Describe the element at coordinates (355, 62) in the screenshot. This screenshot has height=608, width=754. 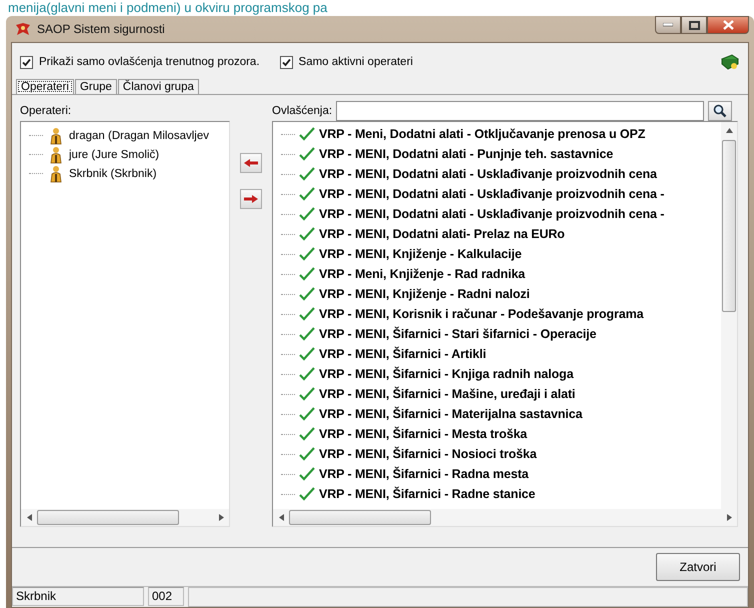
I see `checkbox-label: Samo aktivni operateri` at that location.